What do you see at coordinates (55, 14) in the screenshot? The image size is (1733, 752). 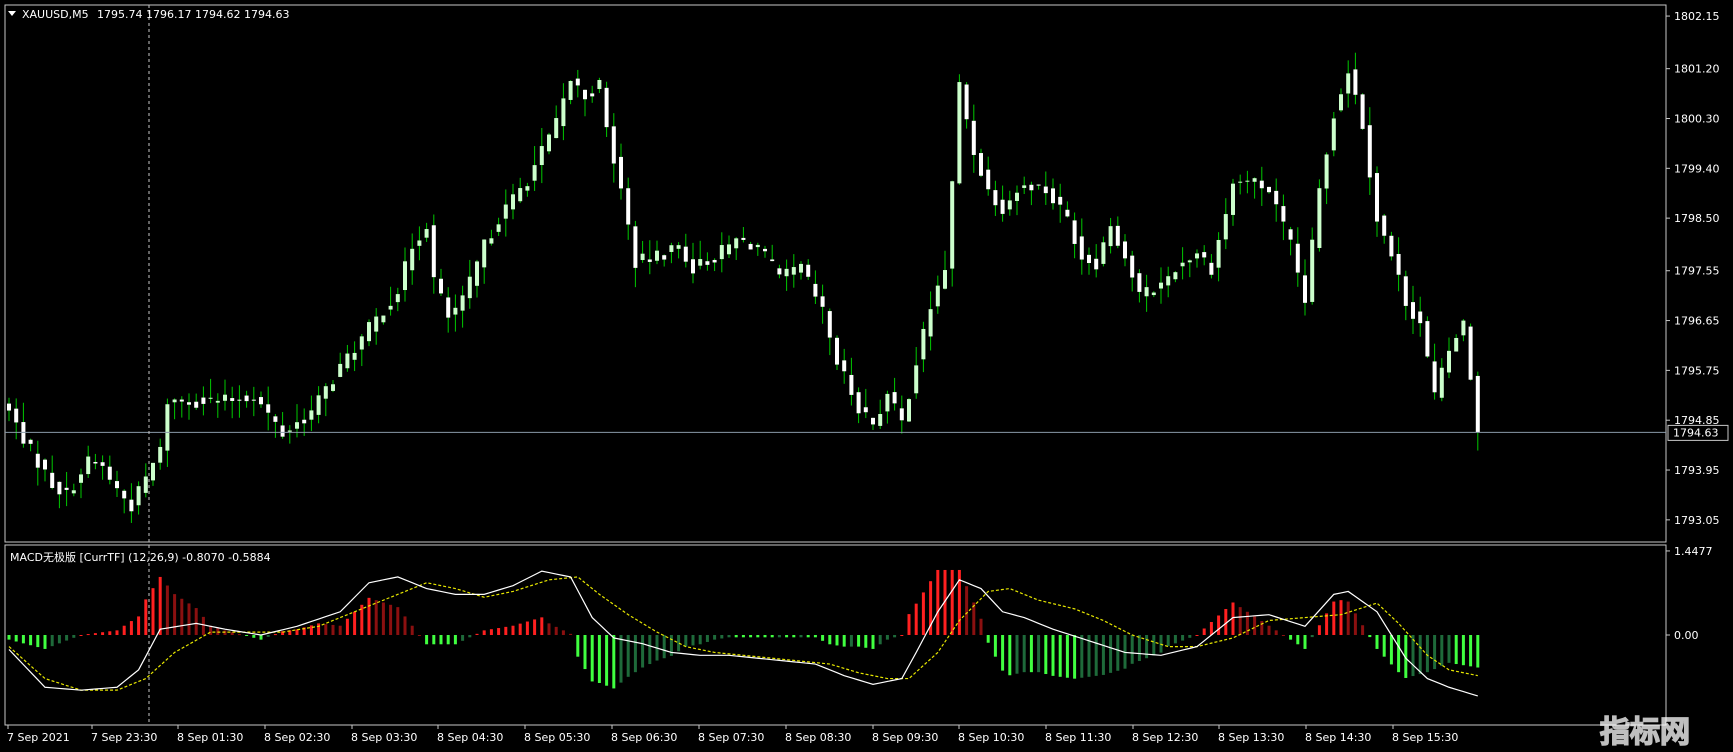 I see `symbol-timeframe: XAUUSD,M5` at bounding box center [55, 14].